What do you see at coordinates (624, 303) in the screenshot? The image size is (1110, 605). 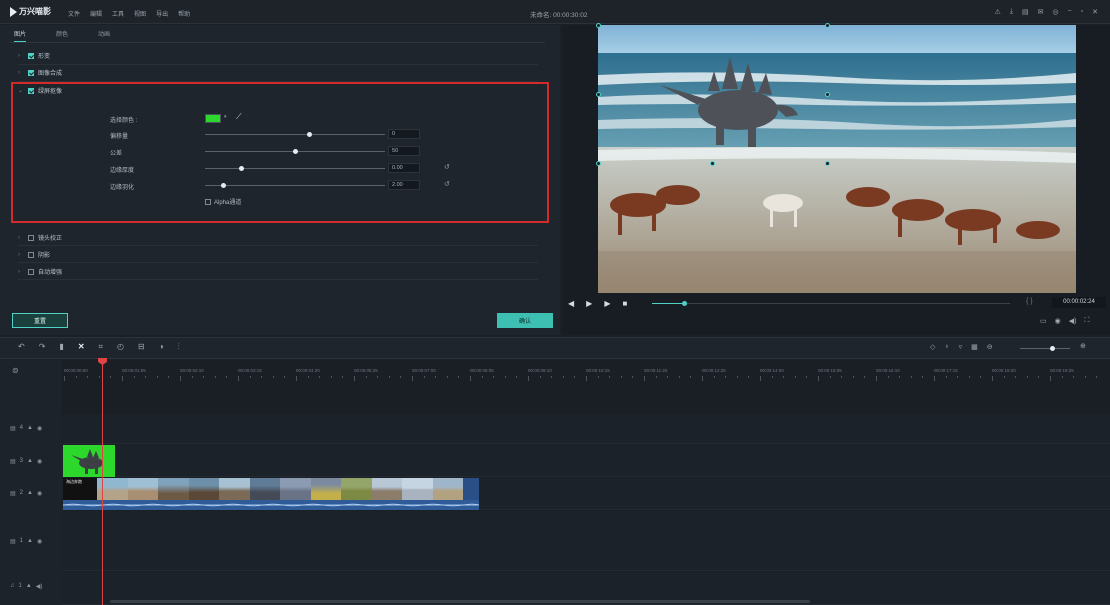 I see `stop-icon: ■` at bounding box center [624, 303].